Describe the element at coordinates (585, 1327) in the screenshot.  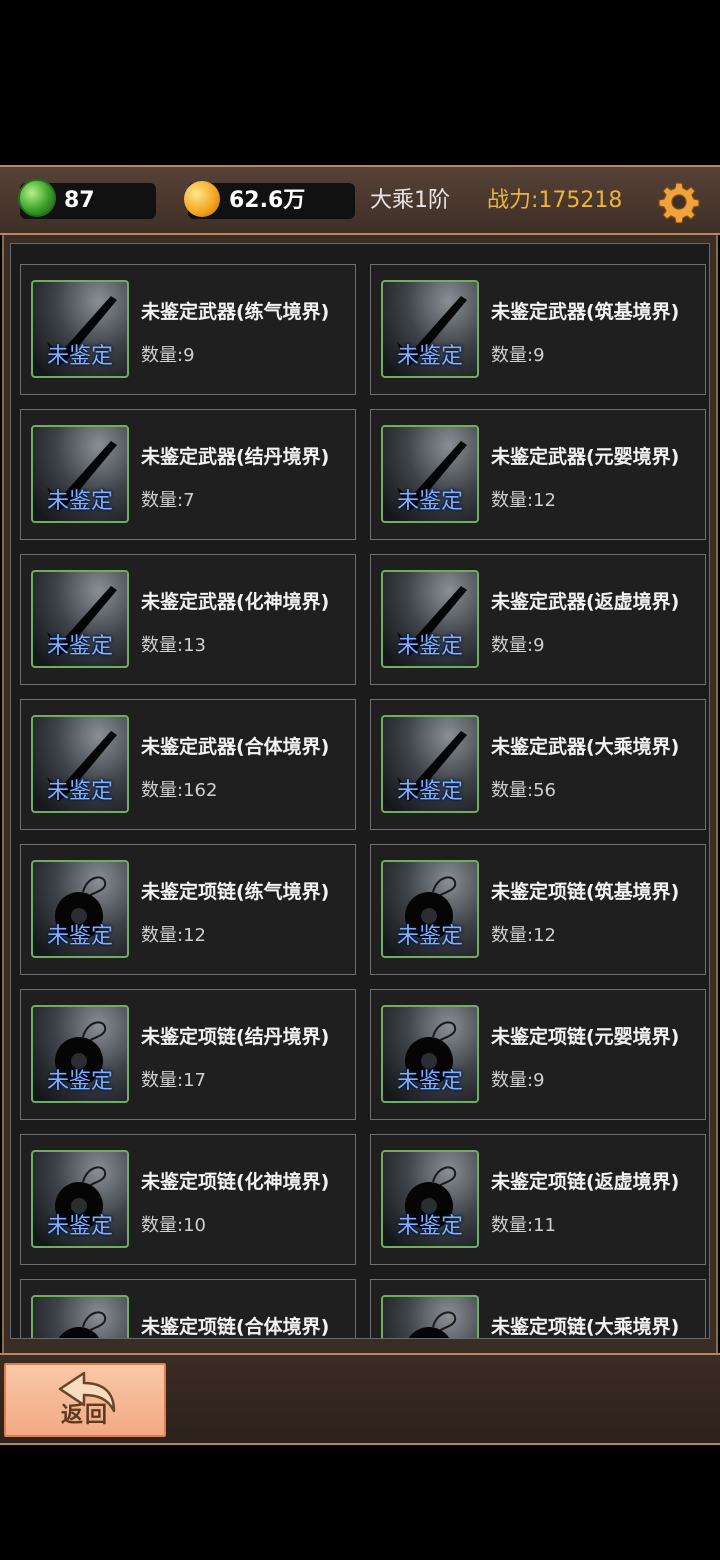
I see `item-name: 未鉴定项链(大乘境界)` at that location.